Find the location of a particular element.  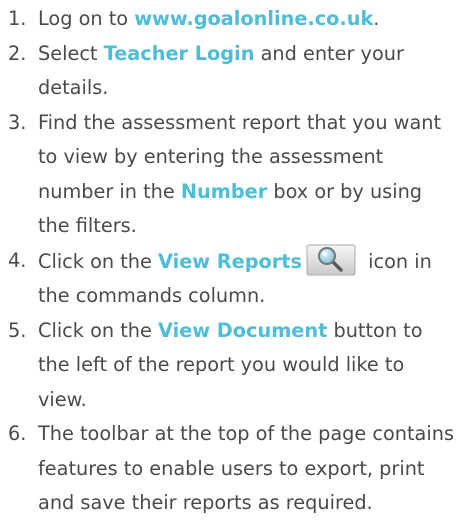

view-document-highlight: View Document is located at coordinates (243, 330).